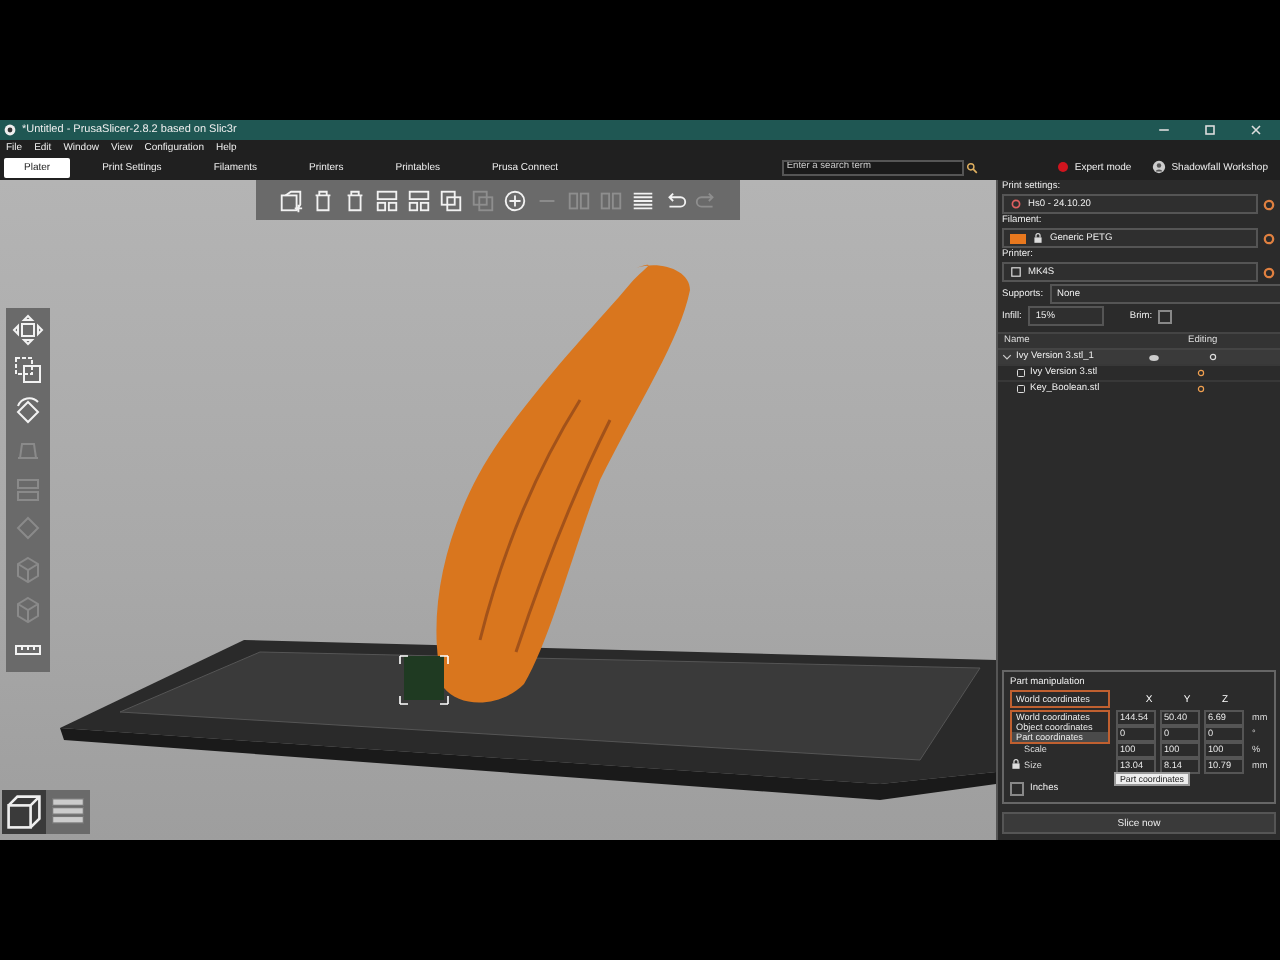  What do you see at coordinates (24, 812) in the screenshot?
I see `cube-view-icon` at bounding box center [24, 812].